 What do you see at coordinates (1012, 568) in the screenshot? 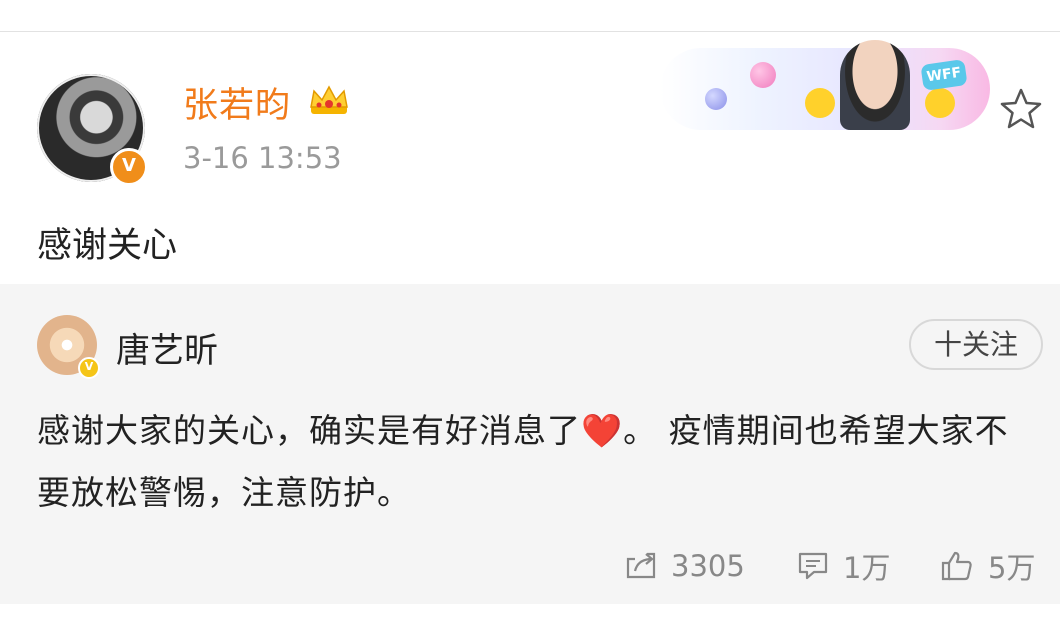
I see `like-count: 5万` at bounding box center [1012, 568].